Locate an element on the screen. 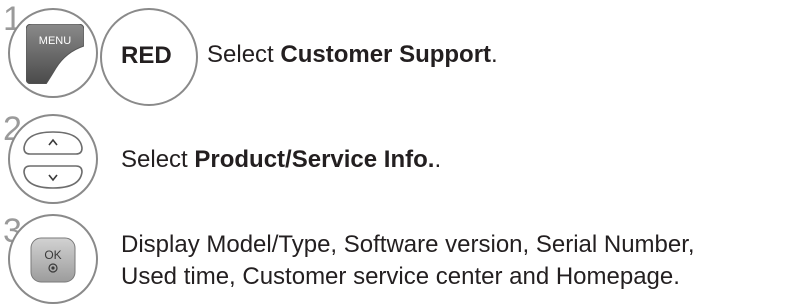  instruction-bold: Product/Service Info. is located at coordinates (314, 159).